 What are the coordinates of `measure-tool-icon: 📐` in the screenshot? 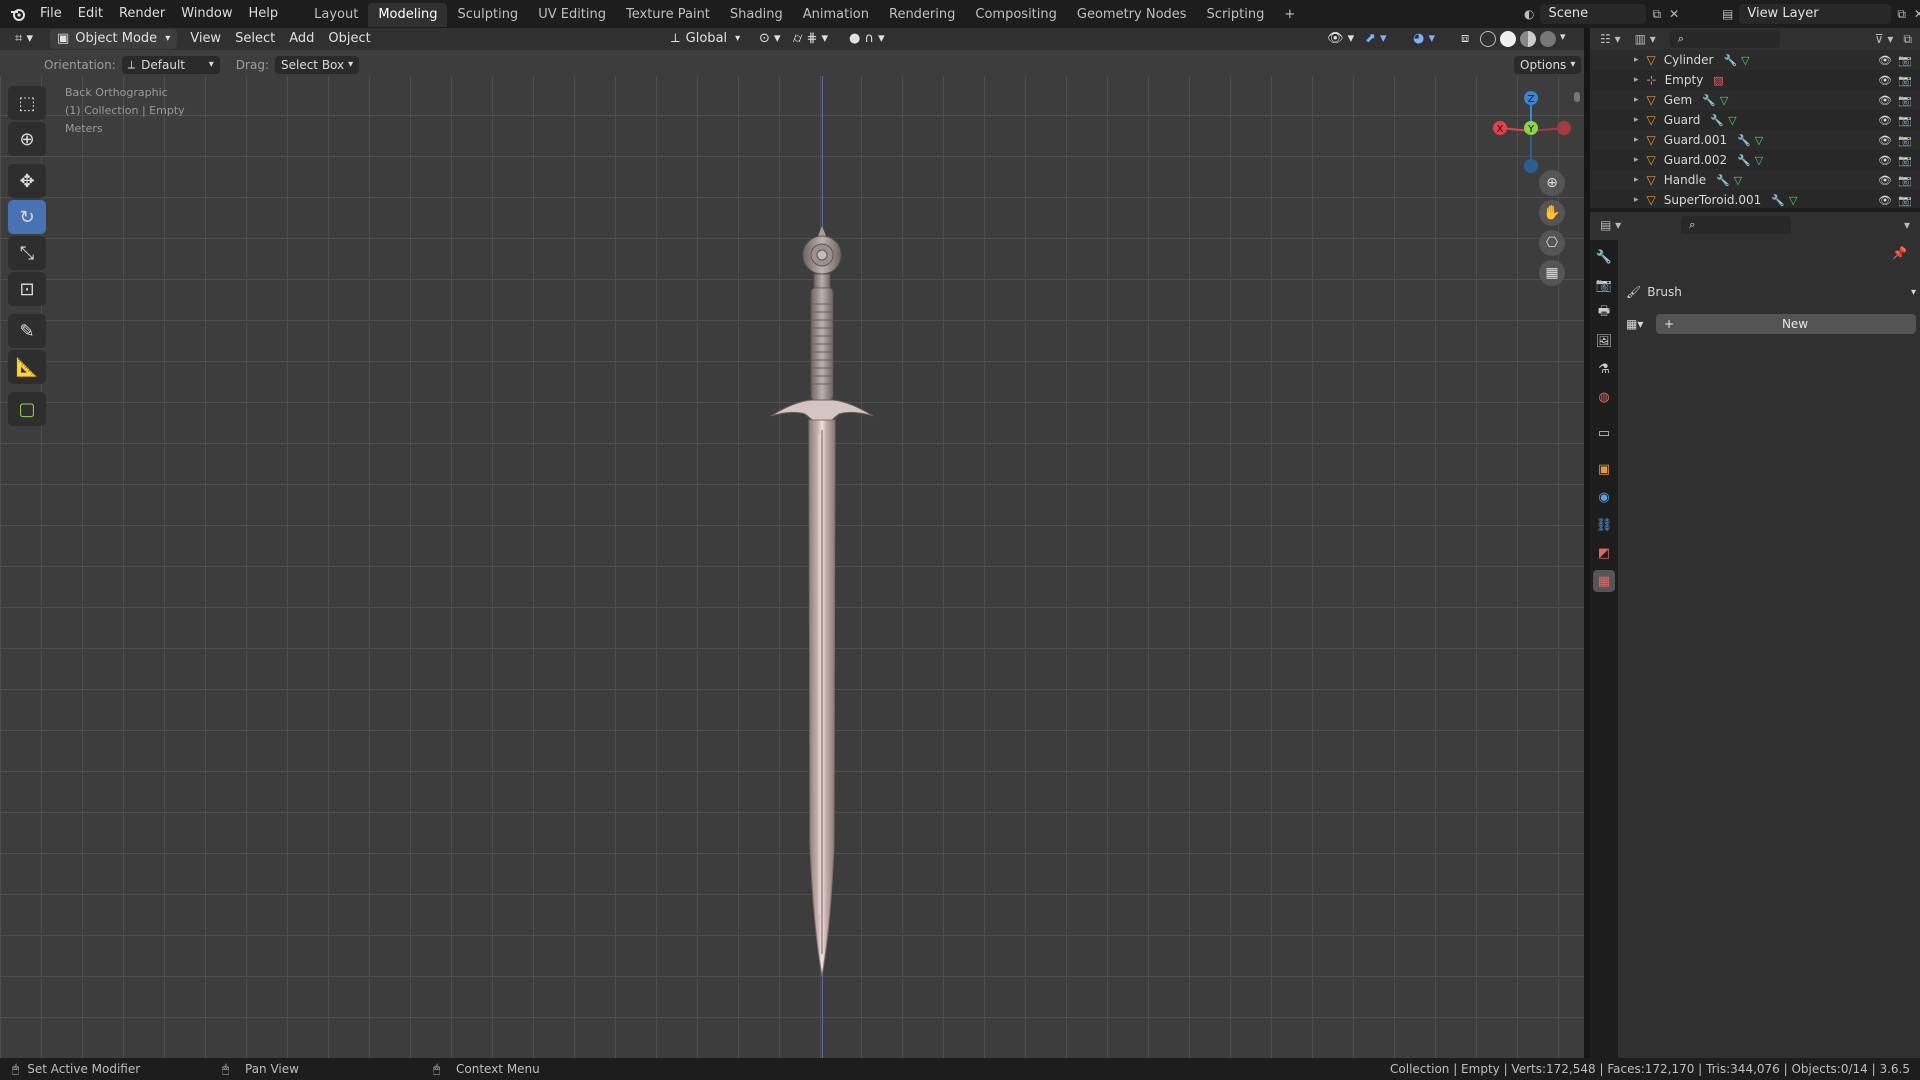 It's located at (27, 367).